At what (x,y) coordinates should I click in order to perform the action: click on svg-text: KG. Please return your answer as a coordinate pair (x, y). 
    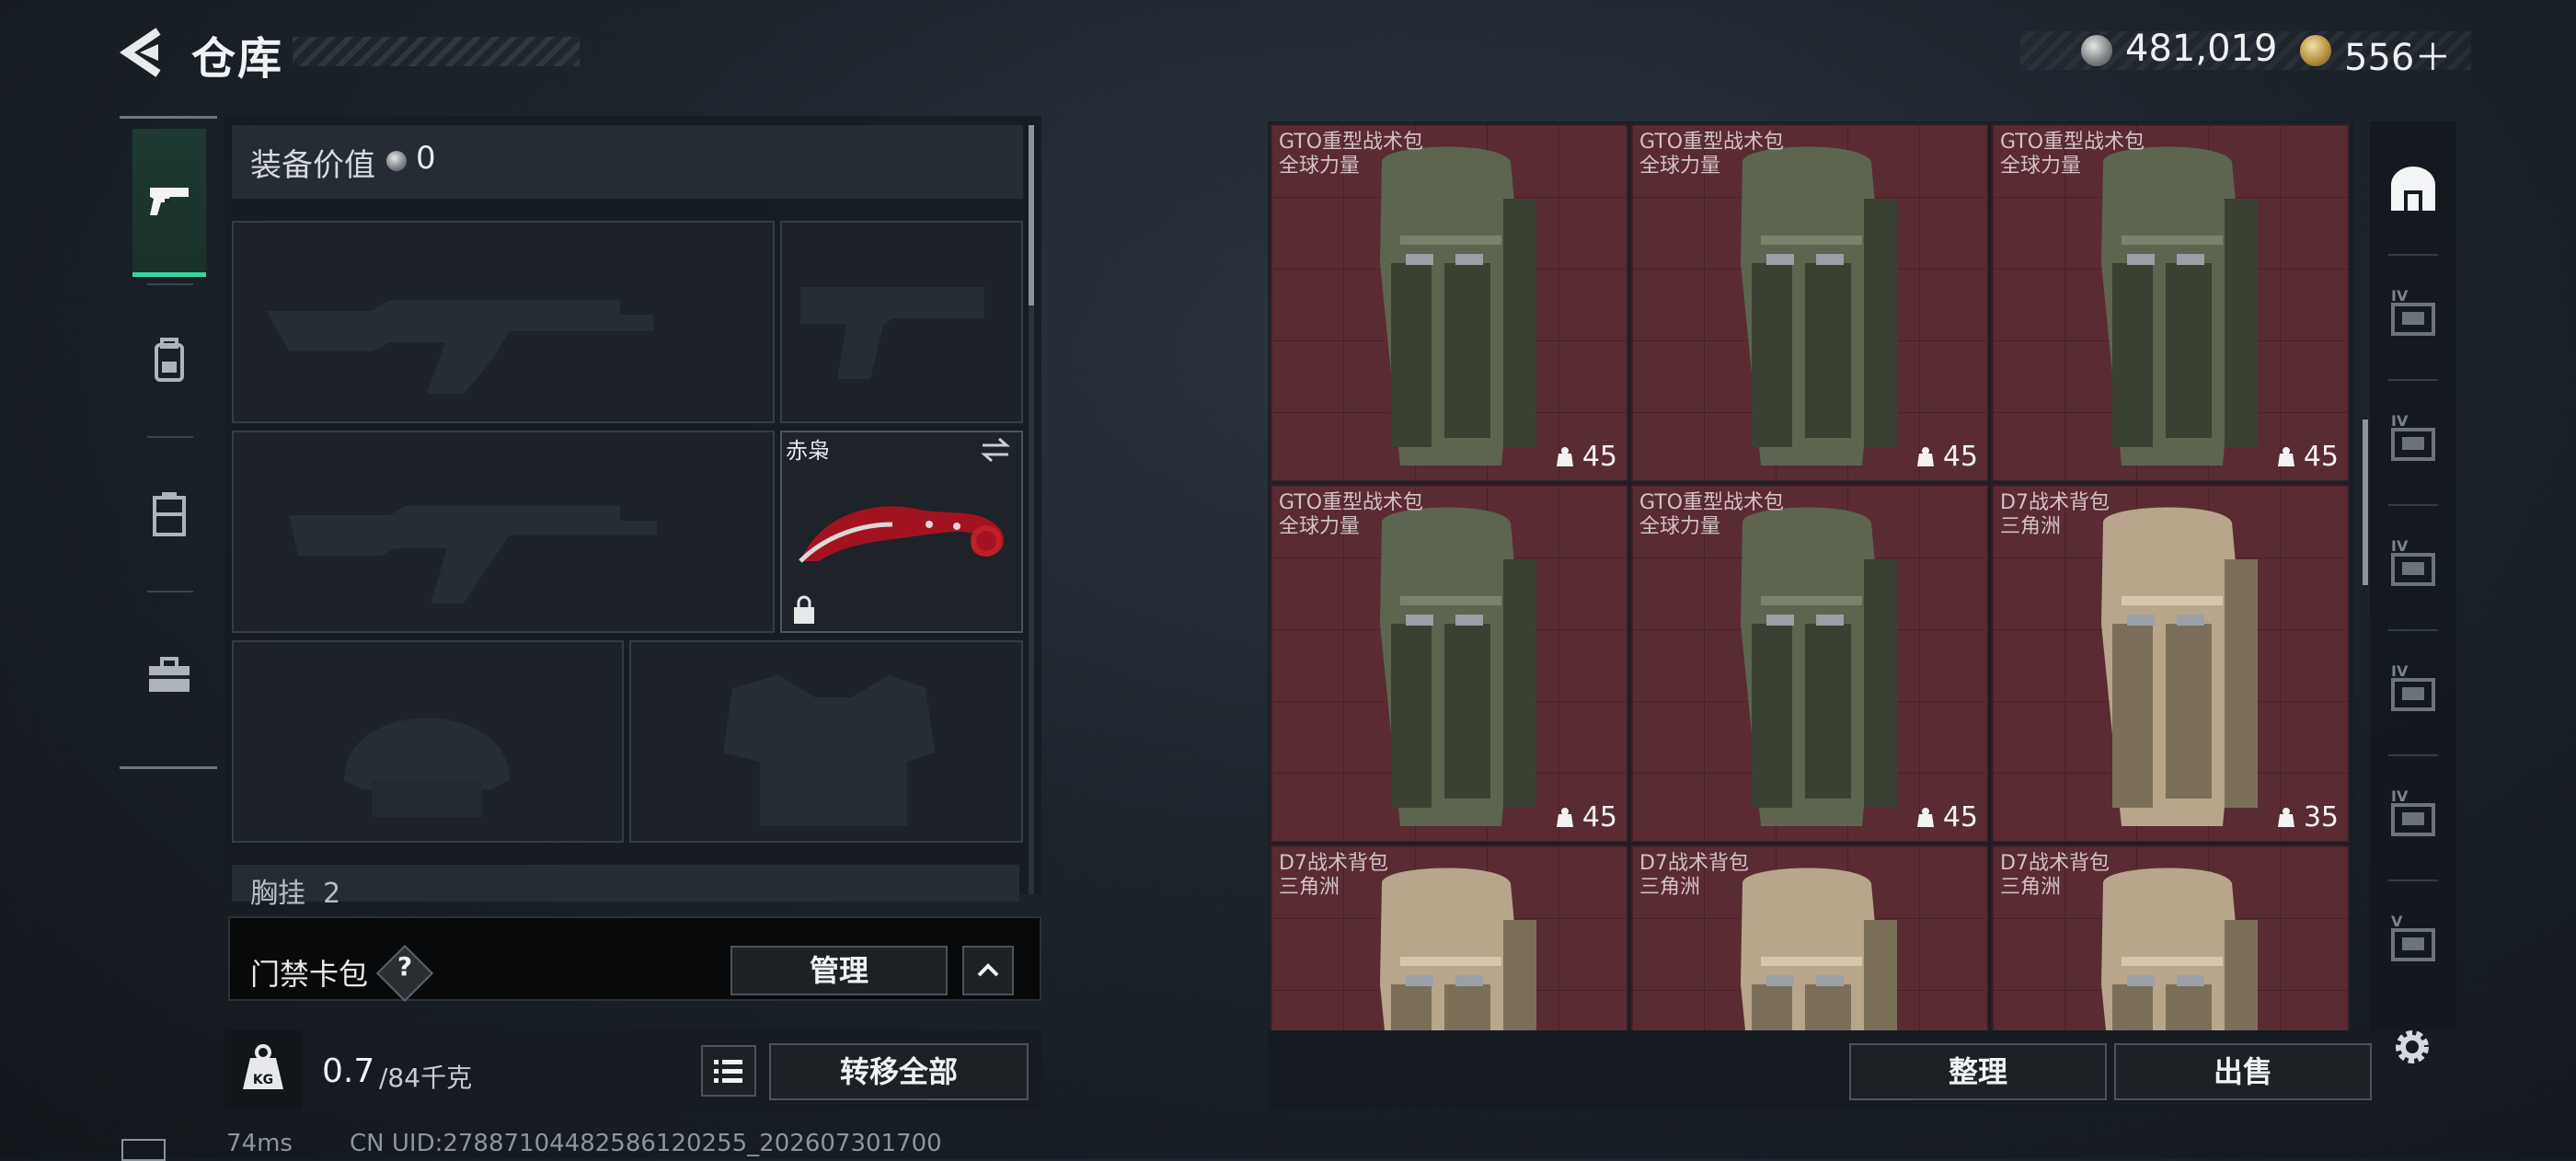
    Looking at the image, I should click on (263, 1080).